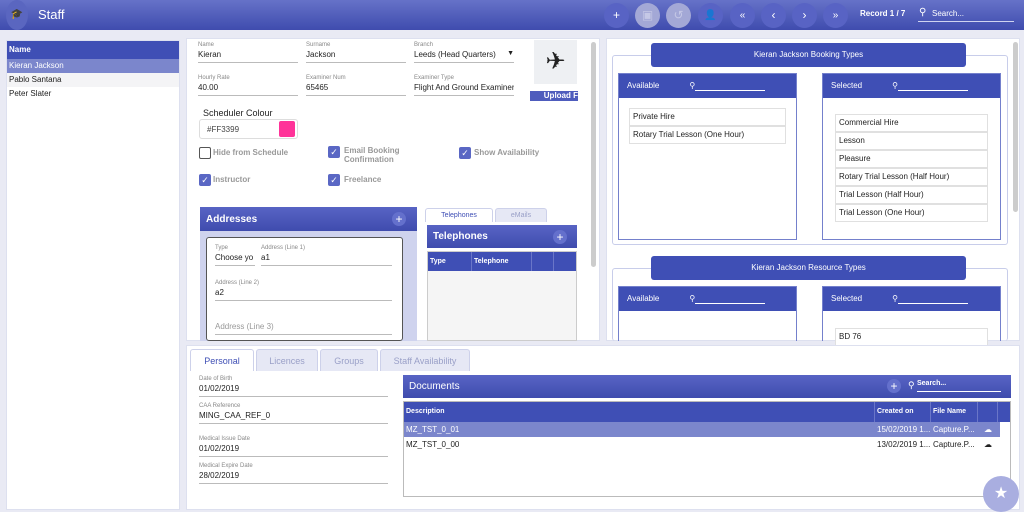 This screenshot has width=1024, height=512. Describe the element at coordinates (293, 416) in the screenshot. I see `caa-reference-input: MING_CAA_REF_0` at that location.